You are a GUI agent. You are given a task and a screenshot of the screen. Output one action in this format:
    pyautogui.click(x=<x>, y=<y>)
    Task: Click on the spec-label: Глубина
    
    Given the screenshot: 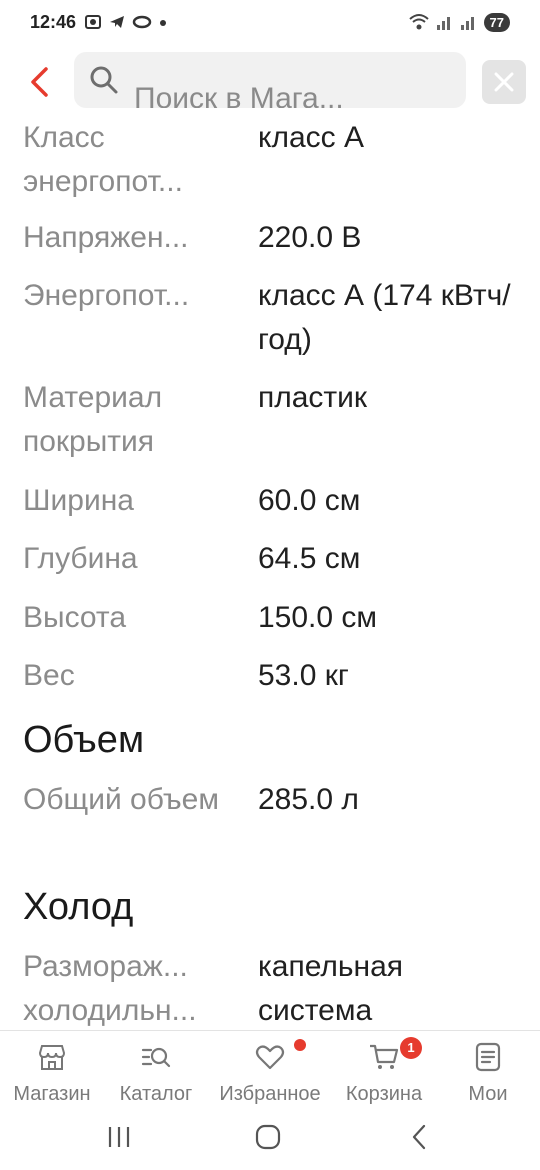 What is the action you would take?
    pyautogui.click(x=80, y=558)
    